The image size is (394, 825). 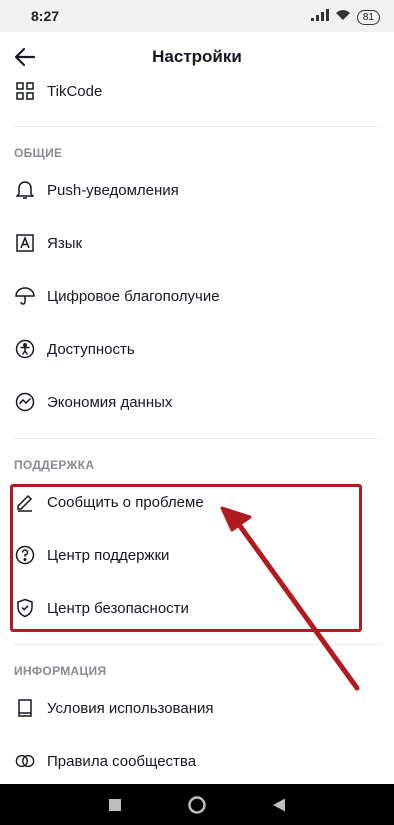 I want to click on back-nav-button, so click(x=279, y=805).